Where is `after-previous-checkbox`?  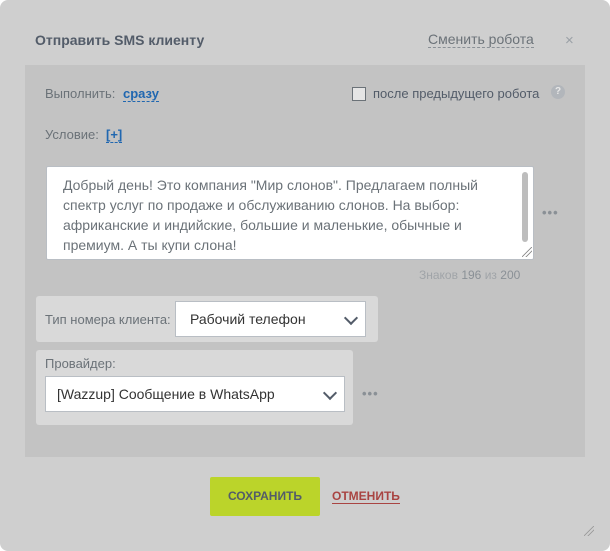
after-previous-checkbox is located at coordinates (359, 94).